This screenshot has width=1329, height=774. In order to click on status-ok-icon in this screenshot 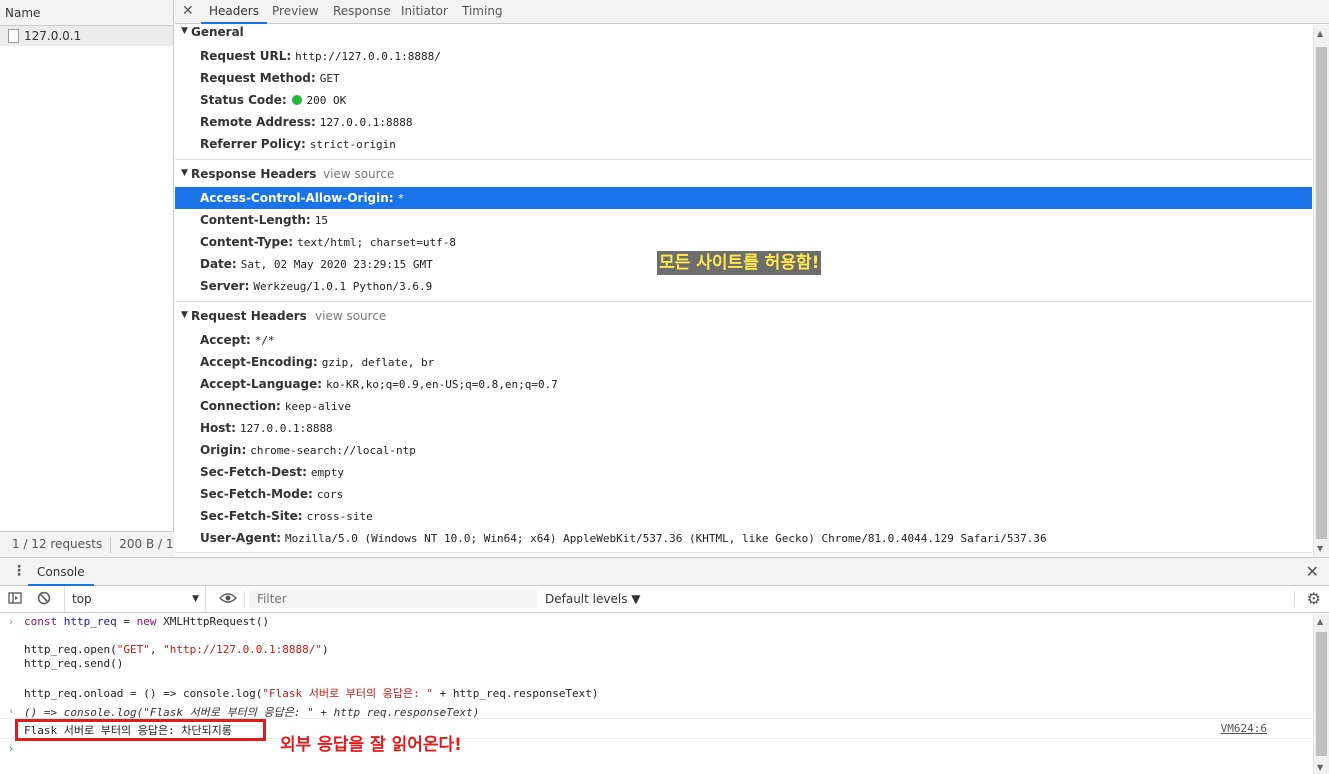, I will do `click(297, 100)`.